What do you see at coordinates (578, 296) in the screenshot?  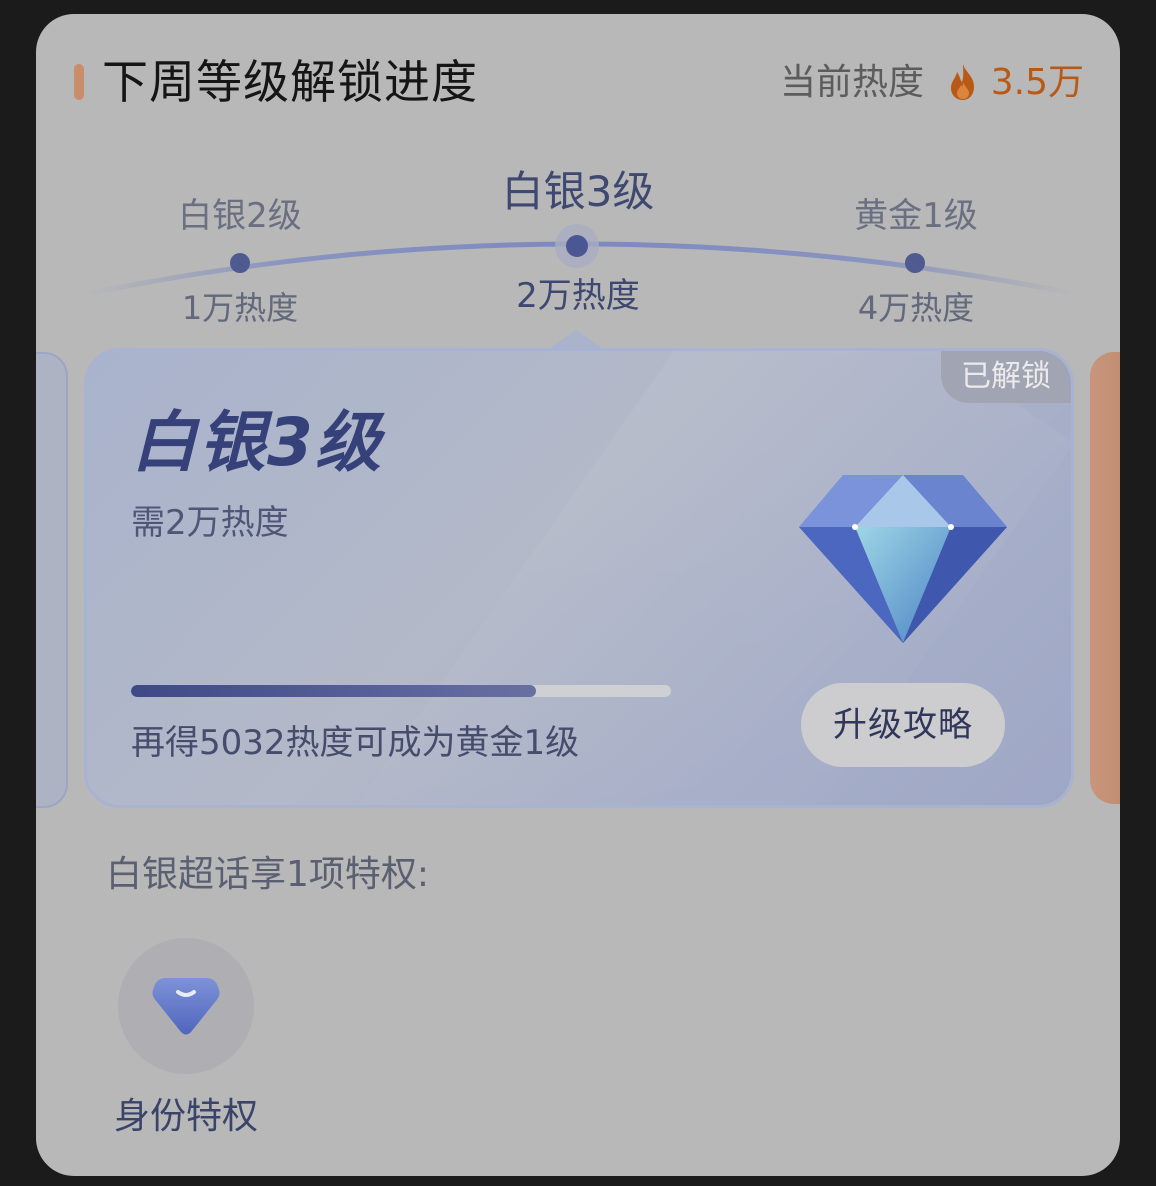 I see `level-requirement-silver3: 2万热度` at bounding box center [578, 296].